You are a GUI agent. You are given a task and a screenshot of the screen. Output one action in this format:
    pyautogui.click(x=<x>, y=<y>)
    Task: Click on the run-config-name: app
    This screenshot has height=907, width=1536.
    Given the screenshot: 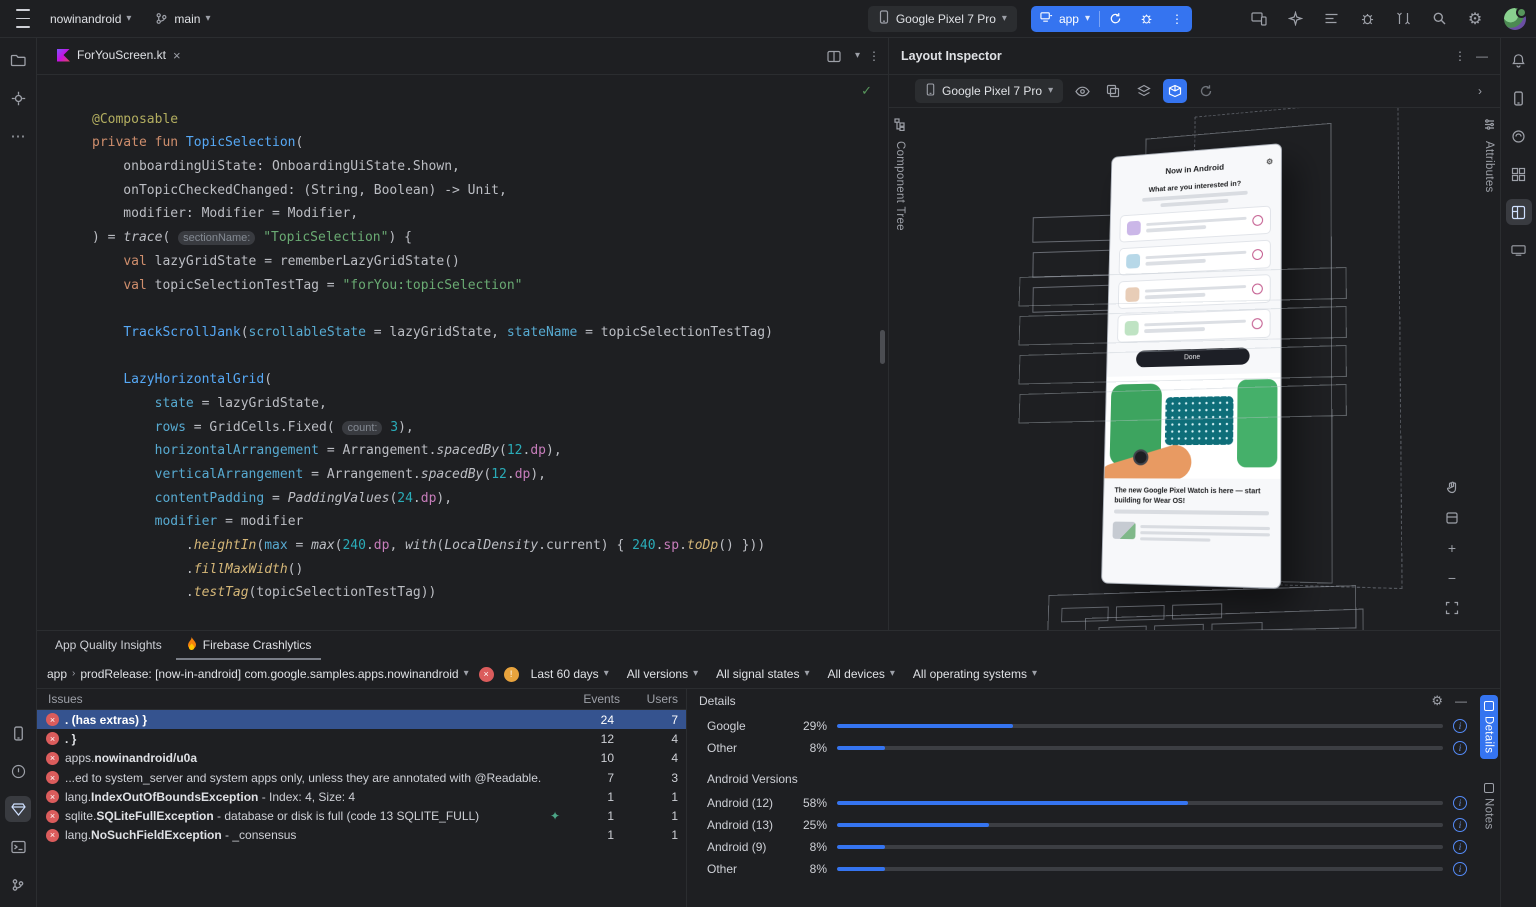 What is the action you would take?
    pyautogui.click(x=1068, y=18)
    